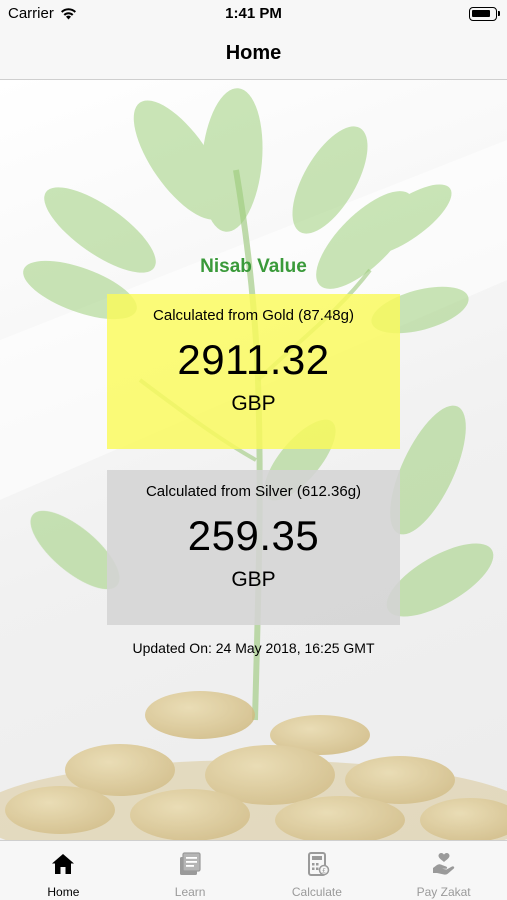 The width and height of the screenshot is (507, 900). What do you see at coordinates (253, 491) in the screenshot?
I see `silver-nisab-label: Calculated from Silver (612.36g)` at bounding box center [253, 491].